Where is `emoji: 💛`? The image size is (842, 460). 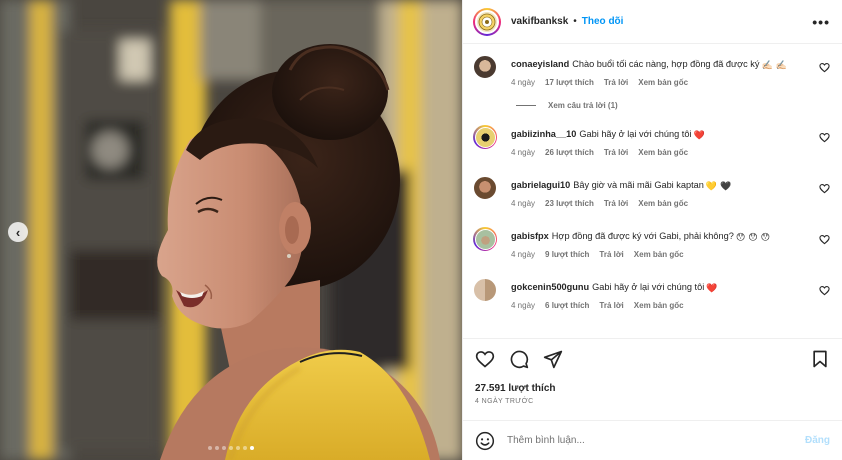 emoji: 💛 is located at coordinates (711, 187).